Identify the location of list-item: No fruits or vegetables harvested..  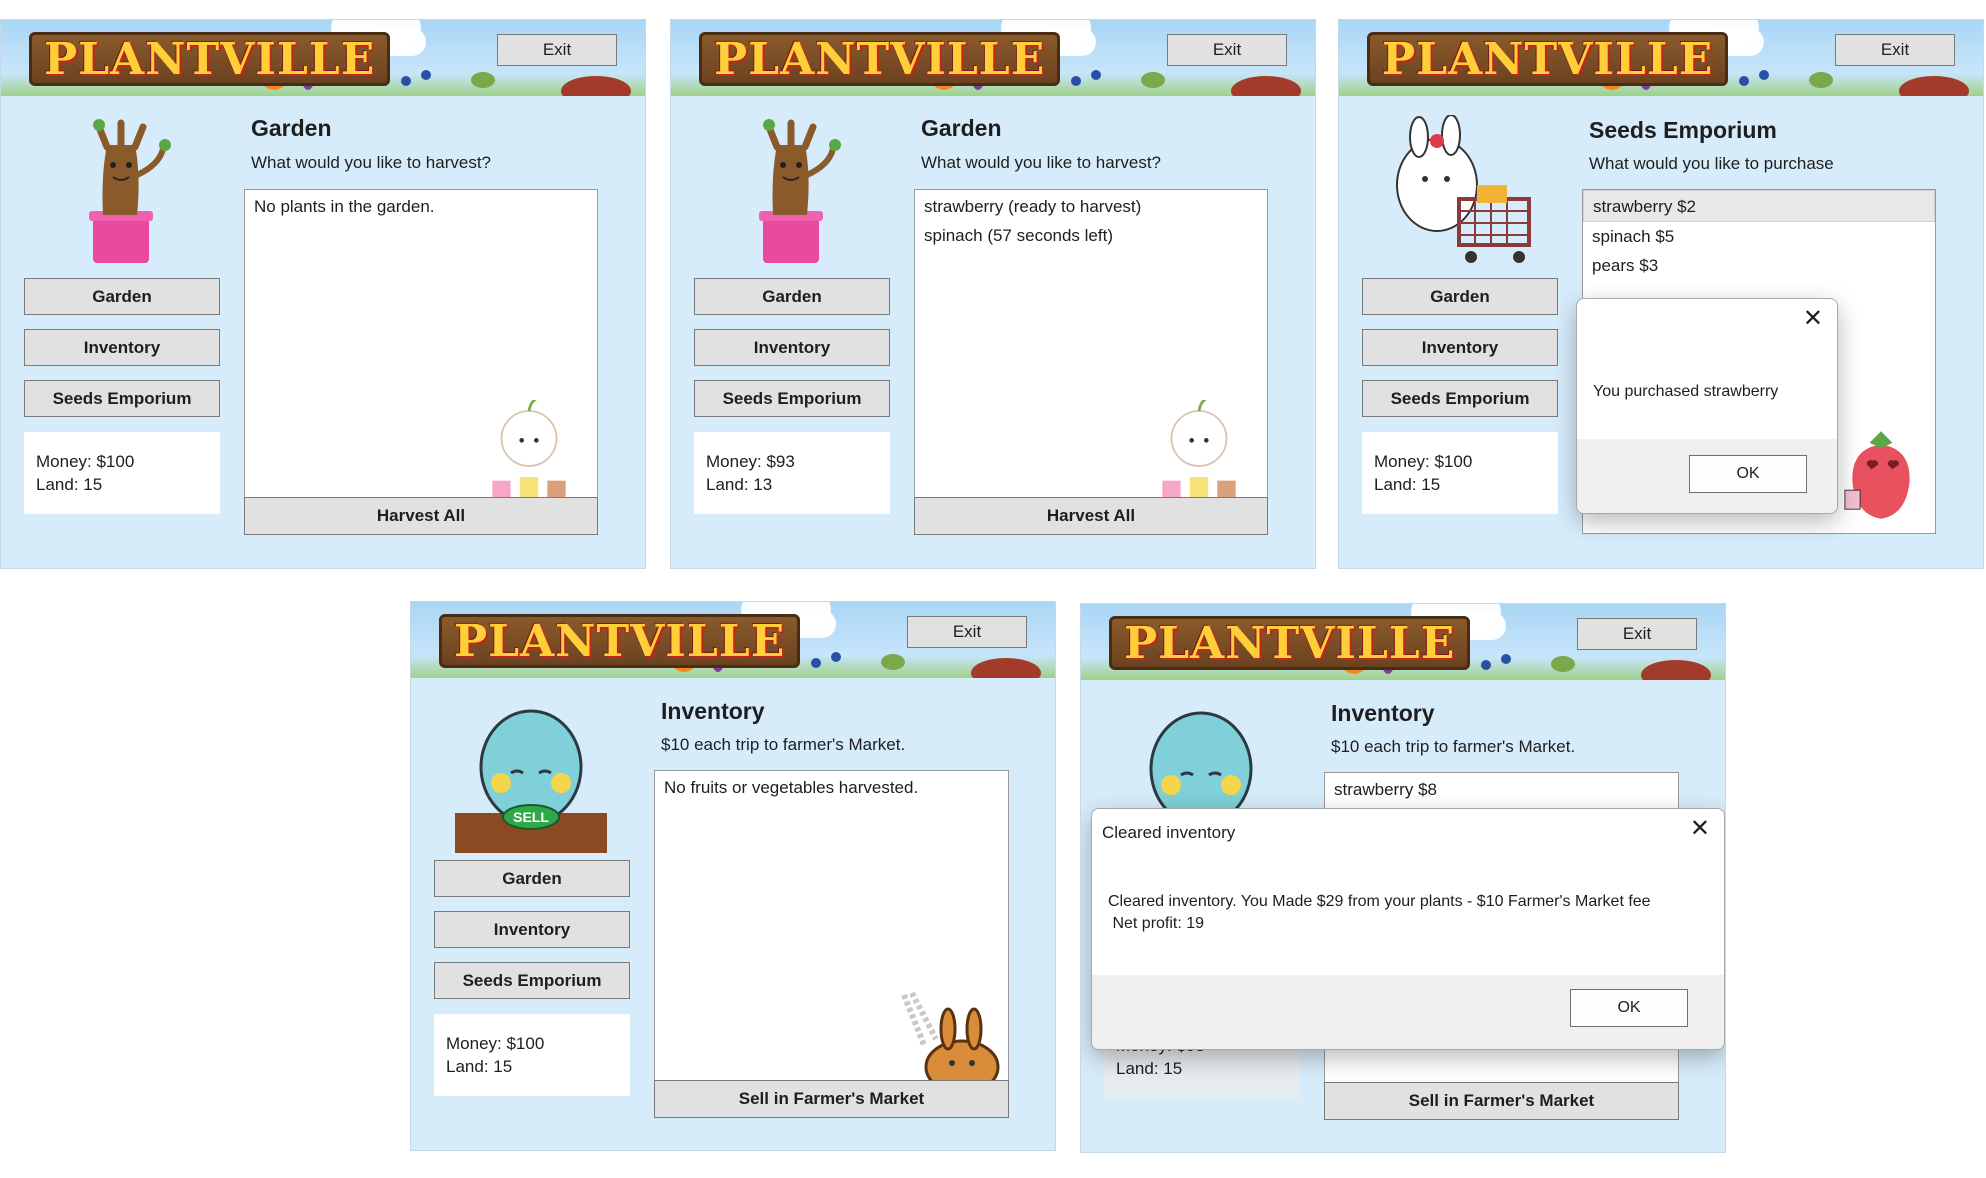
(831, 786).